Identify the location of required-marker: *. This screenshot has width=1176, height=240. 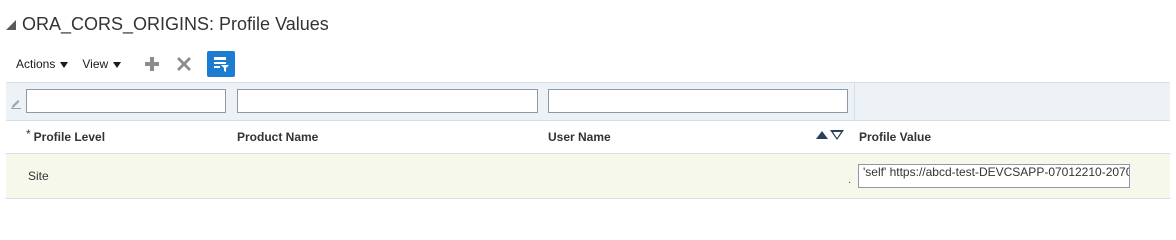
(28, 134).